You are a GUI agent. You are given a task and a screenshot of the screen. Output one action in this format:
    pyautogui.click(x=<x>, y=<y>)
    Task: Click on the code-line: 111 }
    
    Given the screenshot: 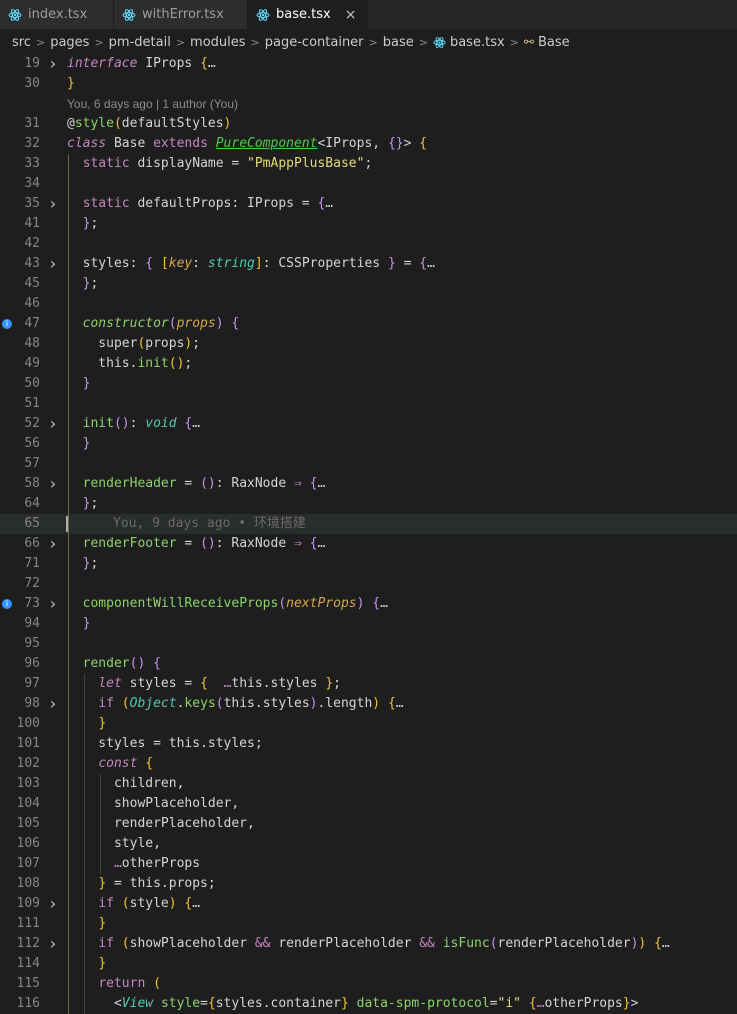 What is the action you would take?
    pyautogui.click(x=368, y=924)
    